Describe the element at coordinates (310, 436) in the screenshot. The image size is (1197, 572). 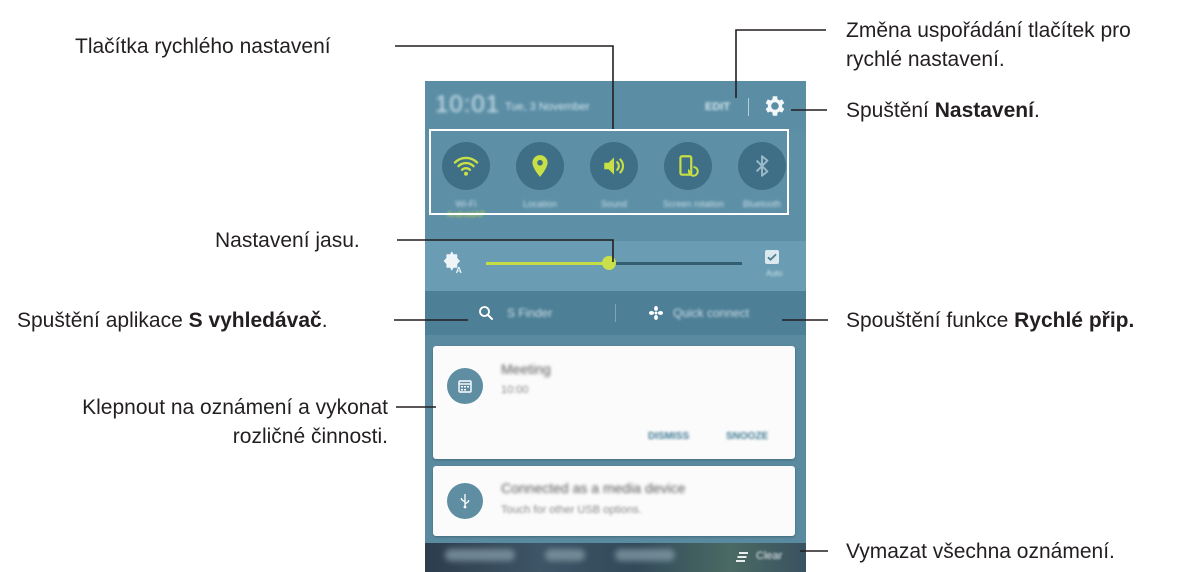
I see `callout-notification-line2: rozličné činnosti.` at that location.